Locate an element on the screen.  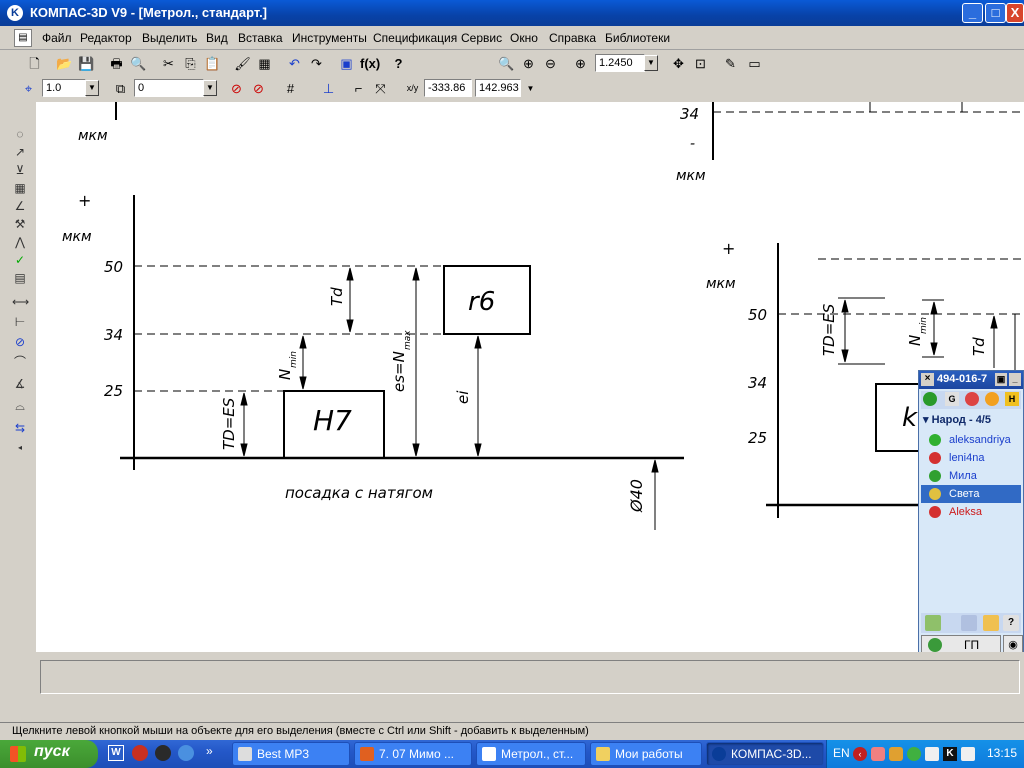
taskbar-item-bestmp3: Best MP3 is located at coordinates (291, 754).